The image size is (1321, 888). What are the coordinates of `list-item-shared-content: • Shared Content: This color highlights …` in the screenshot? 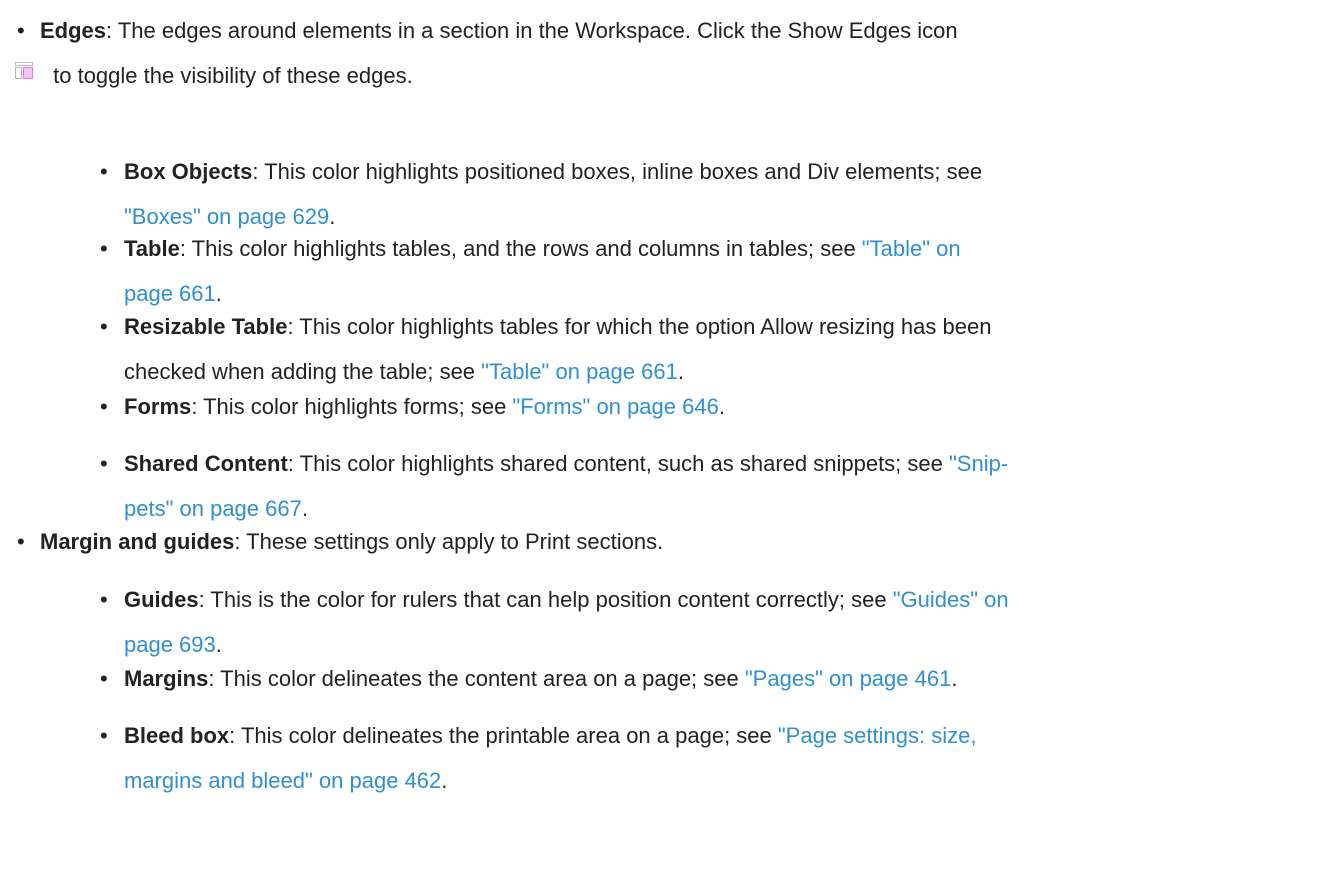 It's located at (707, 486).